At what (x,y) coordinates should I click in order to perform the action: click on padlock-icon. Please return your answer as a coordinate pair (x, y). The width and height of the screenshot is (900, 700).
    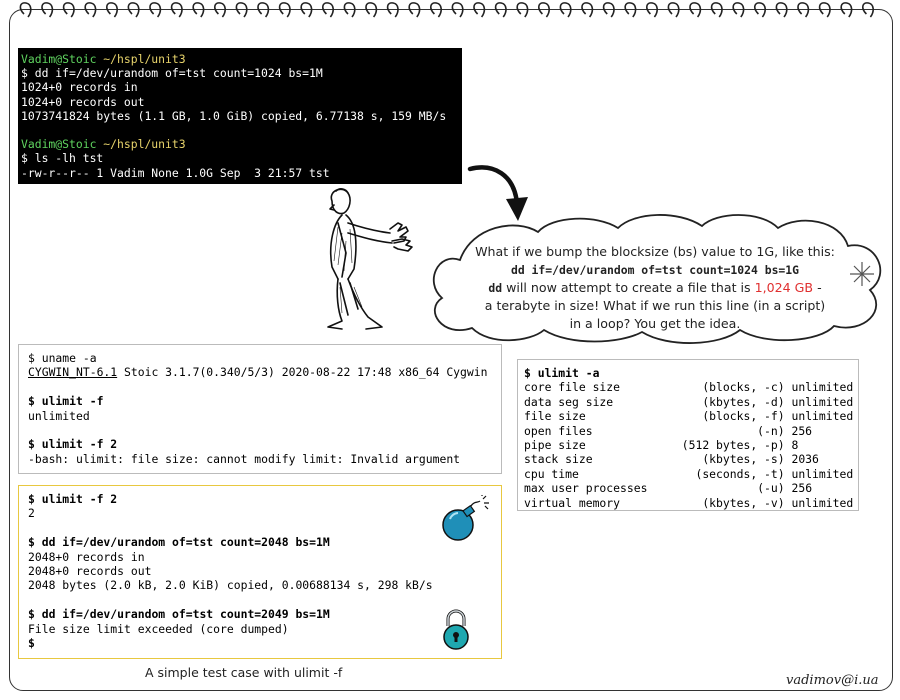
    Looking at the image, I should click on (456, 629).